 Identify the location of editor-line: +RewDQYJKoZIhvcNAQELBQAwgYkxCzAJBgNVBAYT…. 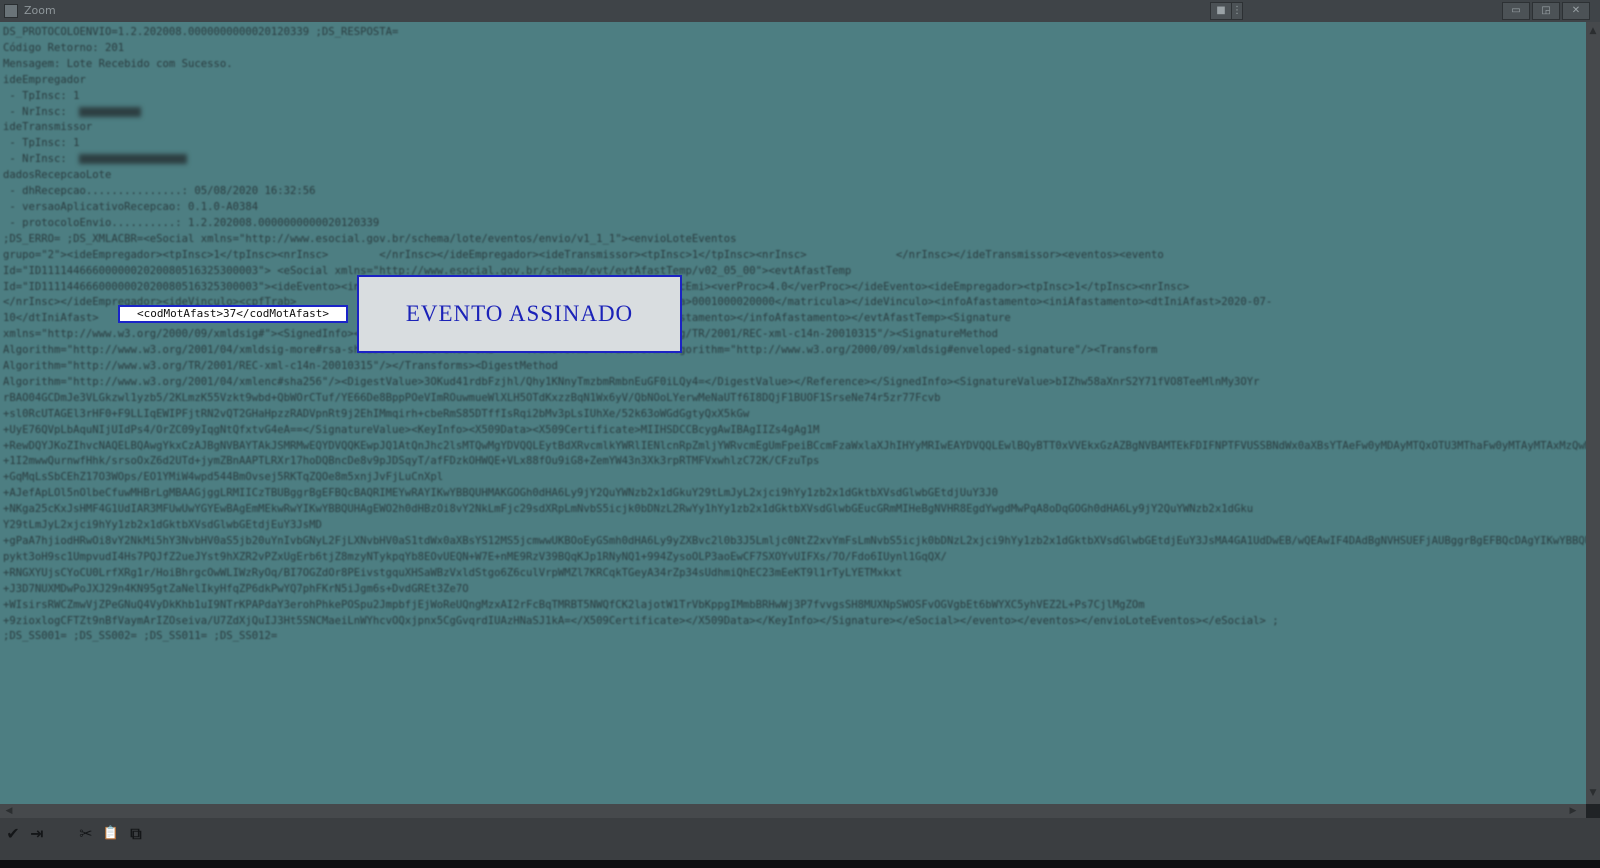
(794, 445).